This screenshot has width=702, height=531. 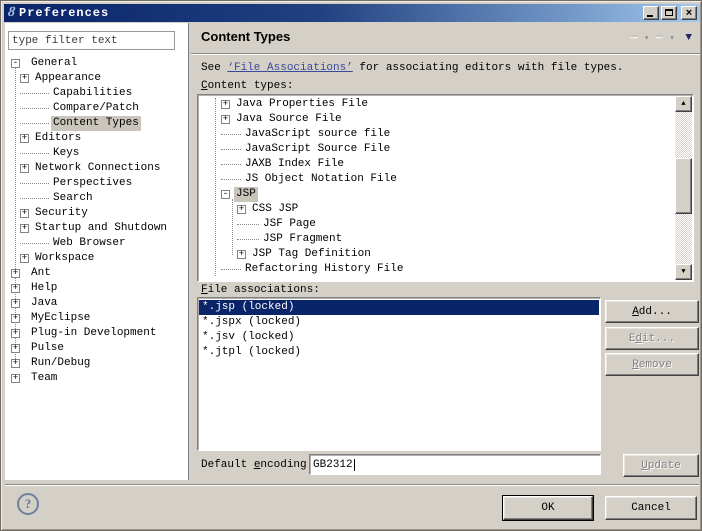 I want to click on sidebar-tree-item-label: Security, so click(x=61, y=213).